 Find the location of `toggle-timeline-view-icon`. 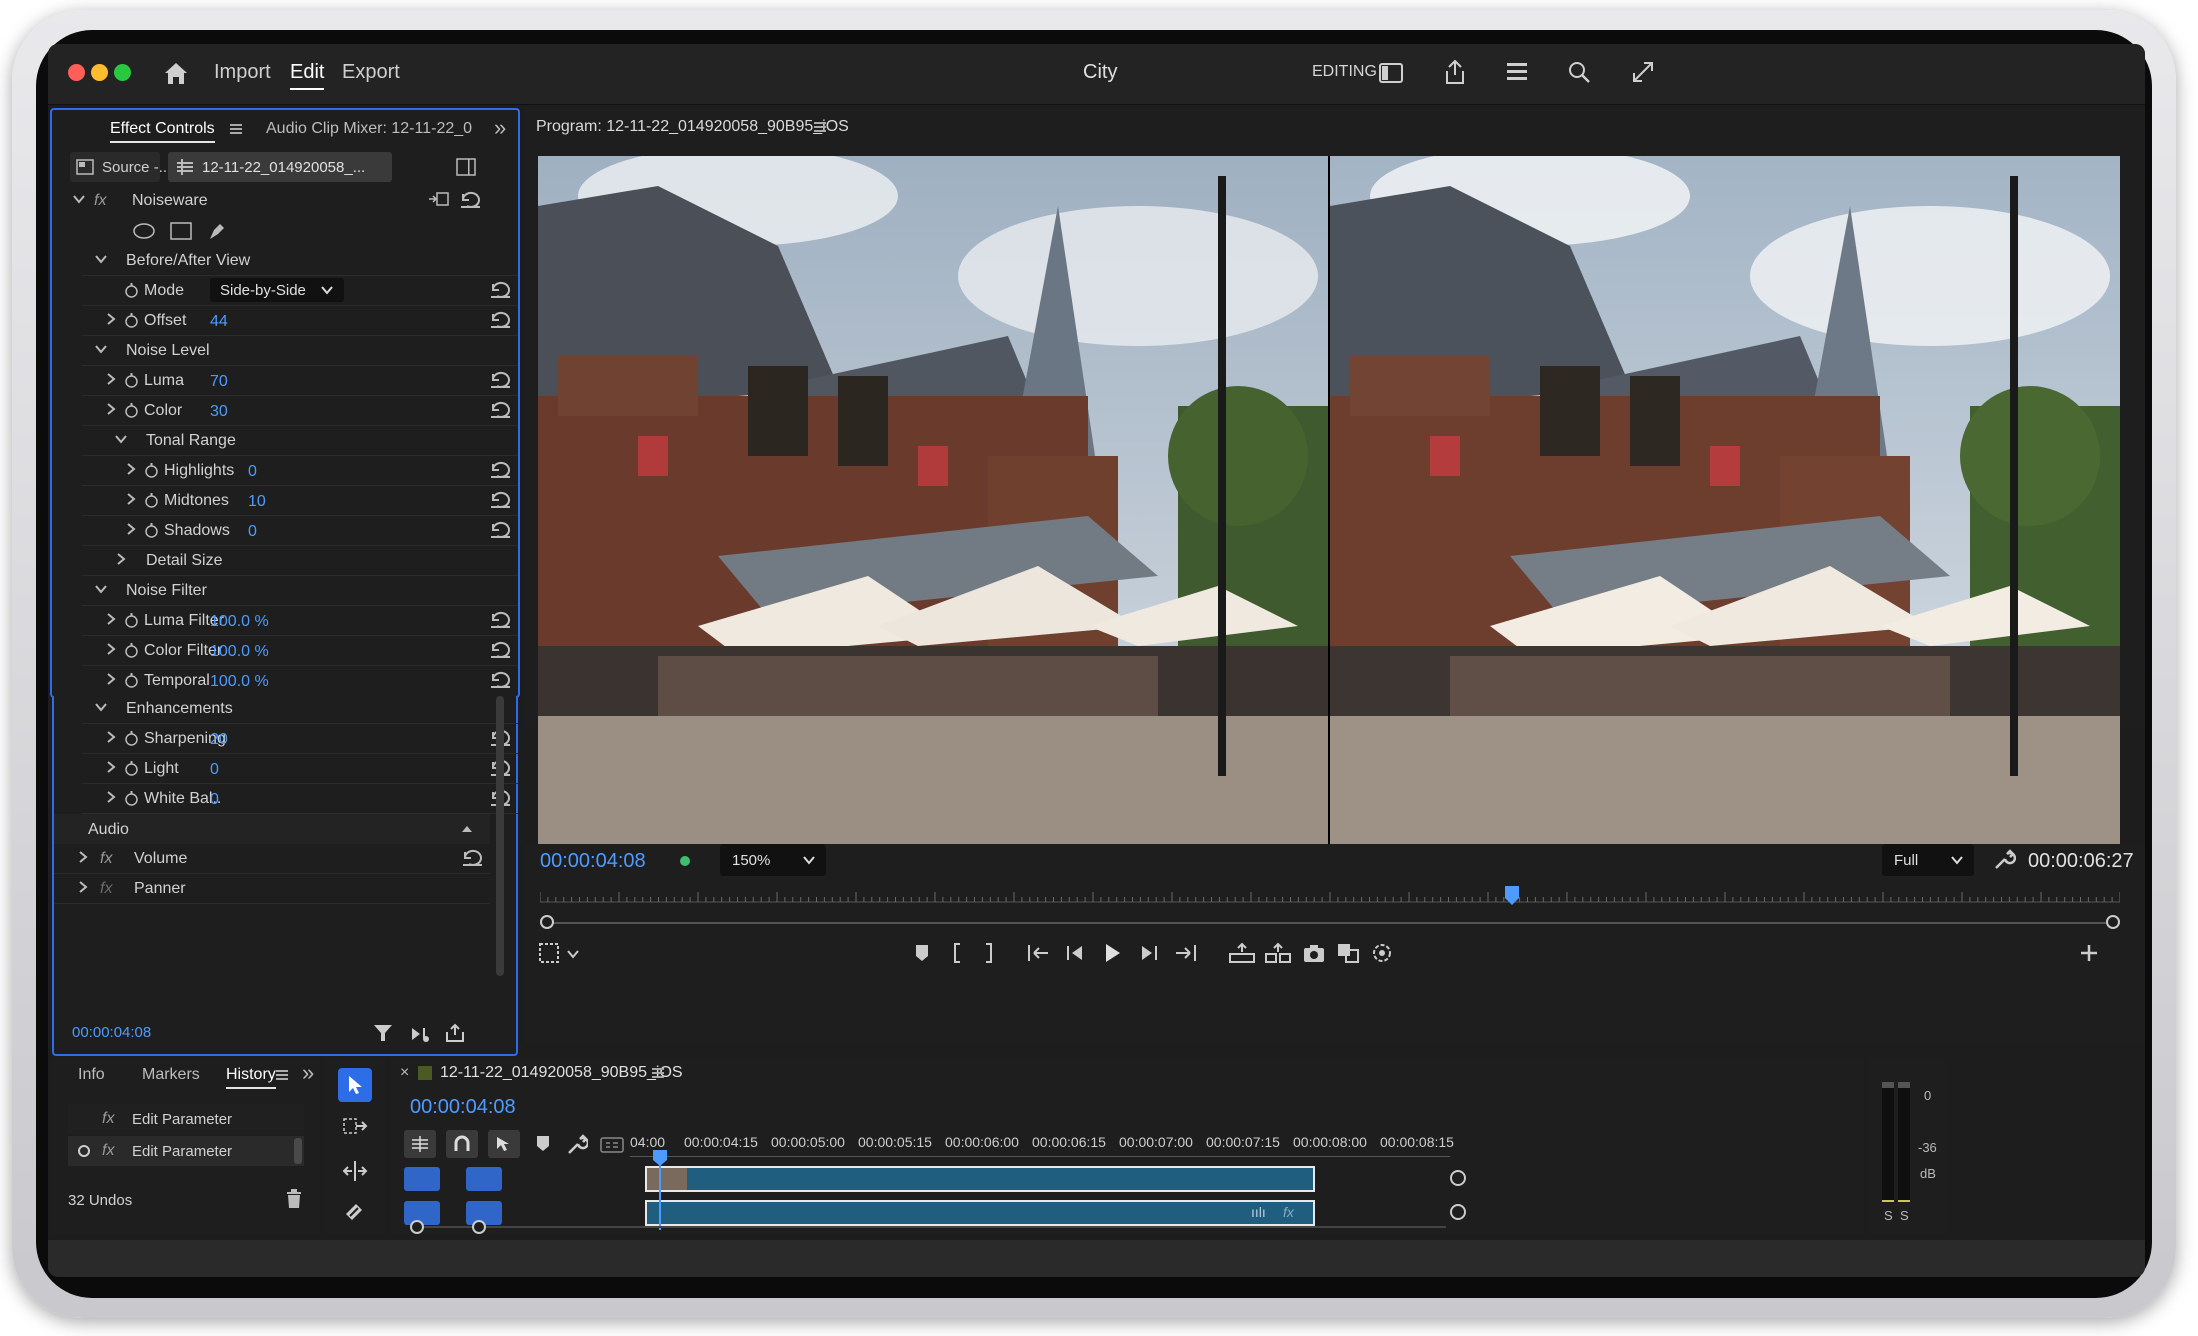

toggle-timeline-view-icon is located at coordinates (466, 167).